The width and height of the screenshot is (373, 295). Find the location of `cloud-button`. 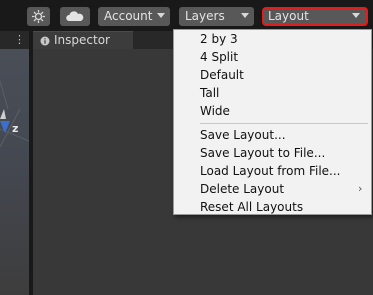

cloud-button is located at coordinates (75, 16).